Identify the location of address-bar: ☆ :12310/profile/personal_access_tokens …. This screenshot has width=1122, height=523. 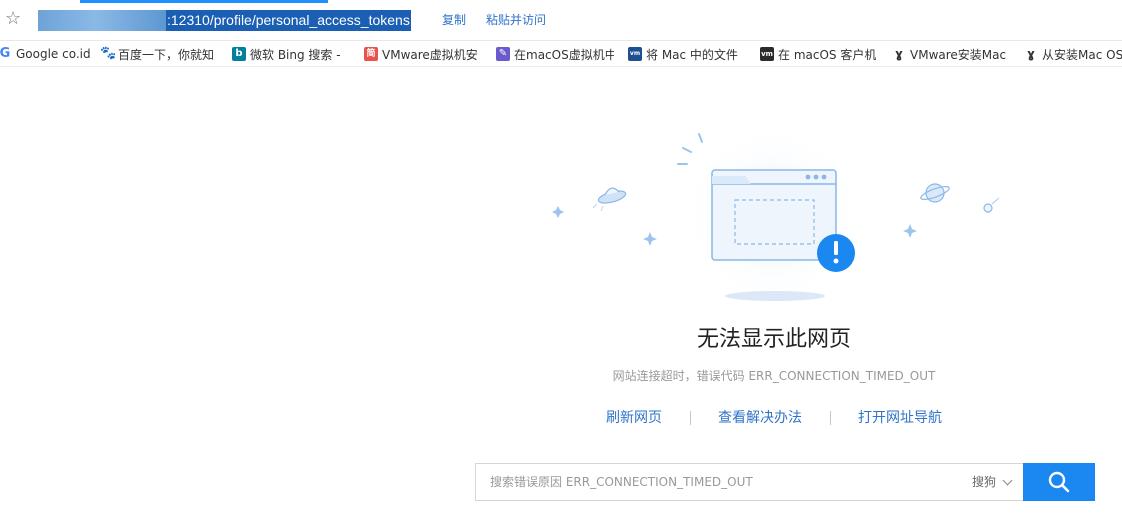
(561, 20).